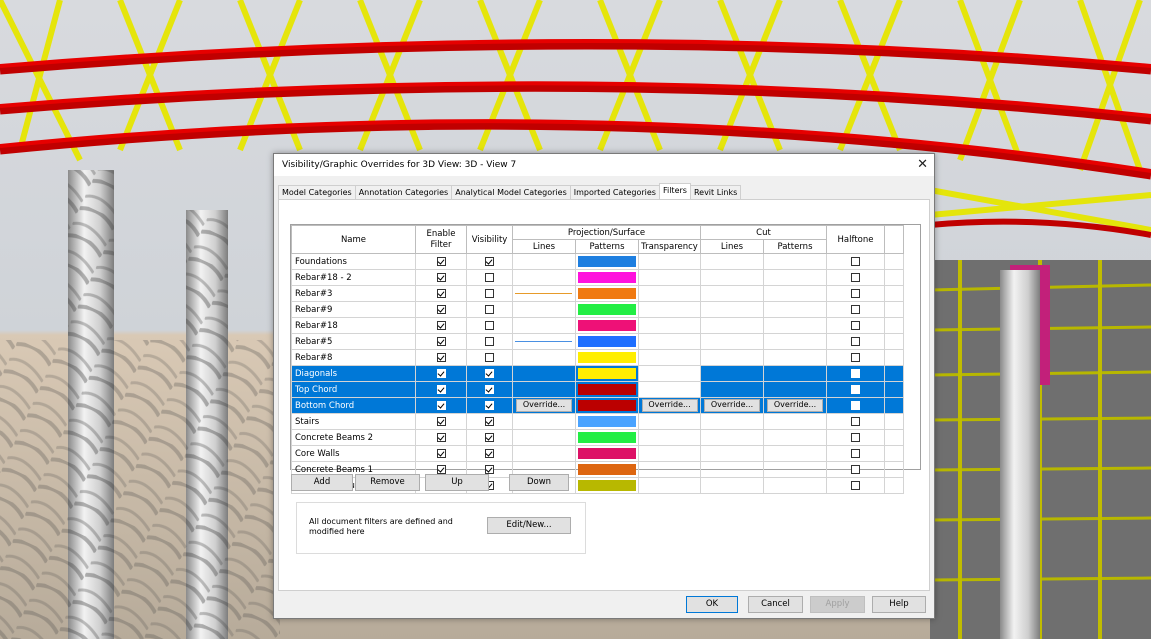 This screenshot has height=639, width=1151. Describe the element at coordinates (597, 453) in the screenshot. I see `table-row: Core Walls` at that location.